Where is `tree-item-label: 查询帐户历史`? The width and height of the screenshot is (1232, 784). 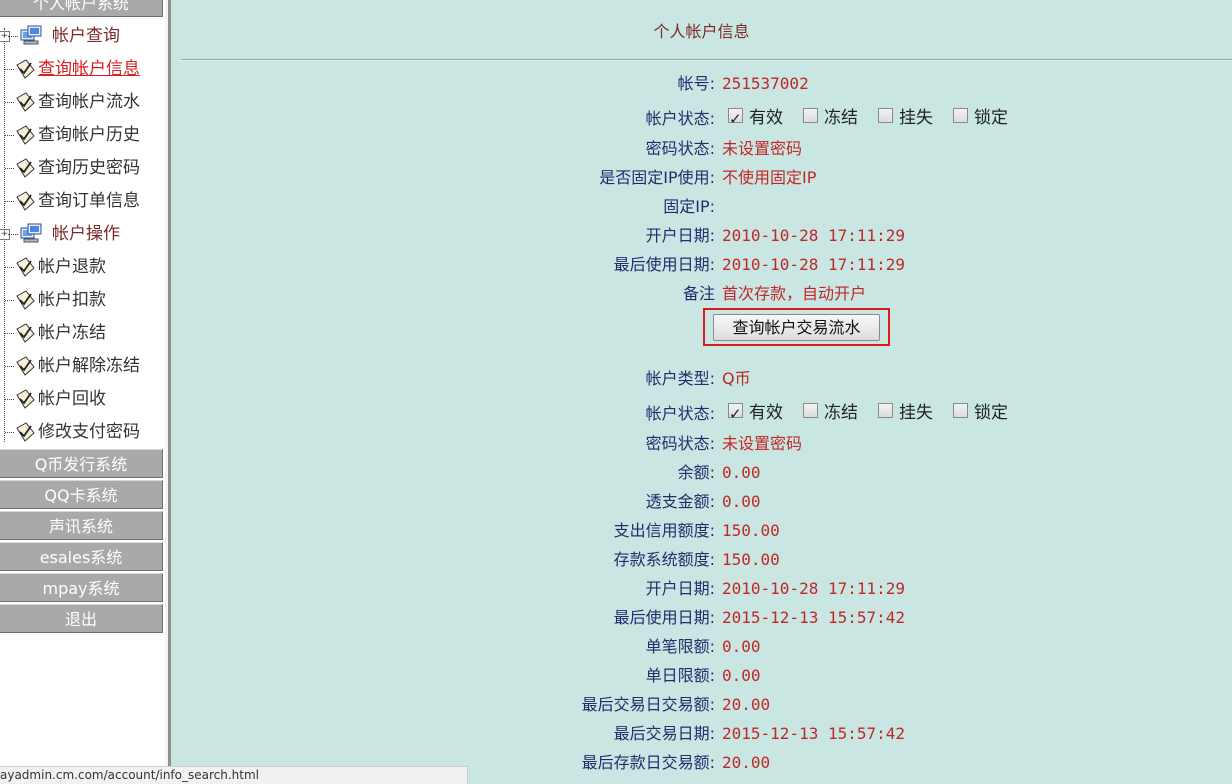
tree-item-label: 查询帐户历史 is located at coordinates (89, 135).